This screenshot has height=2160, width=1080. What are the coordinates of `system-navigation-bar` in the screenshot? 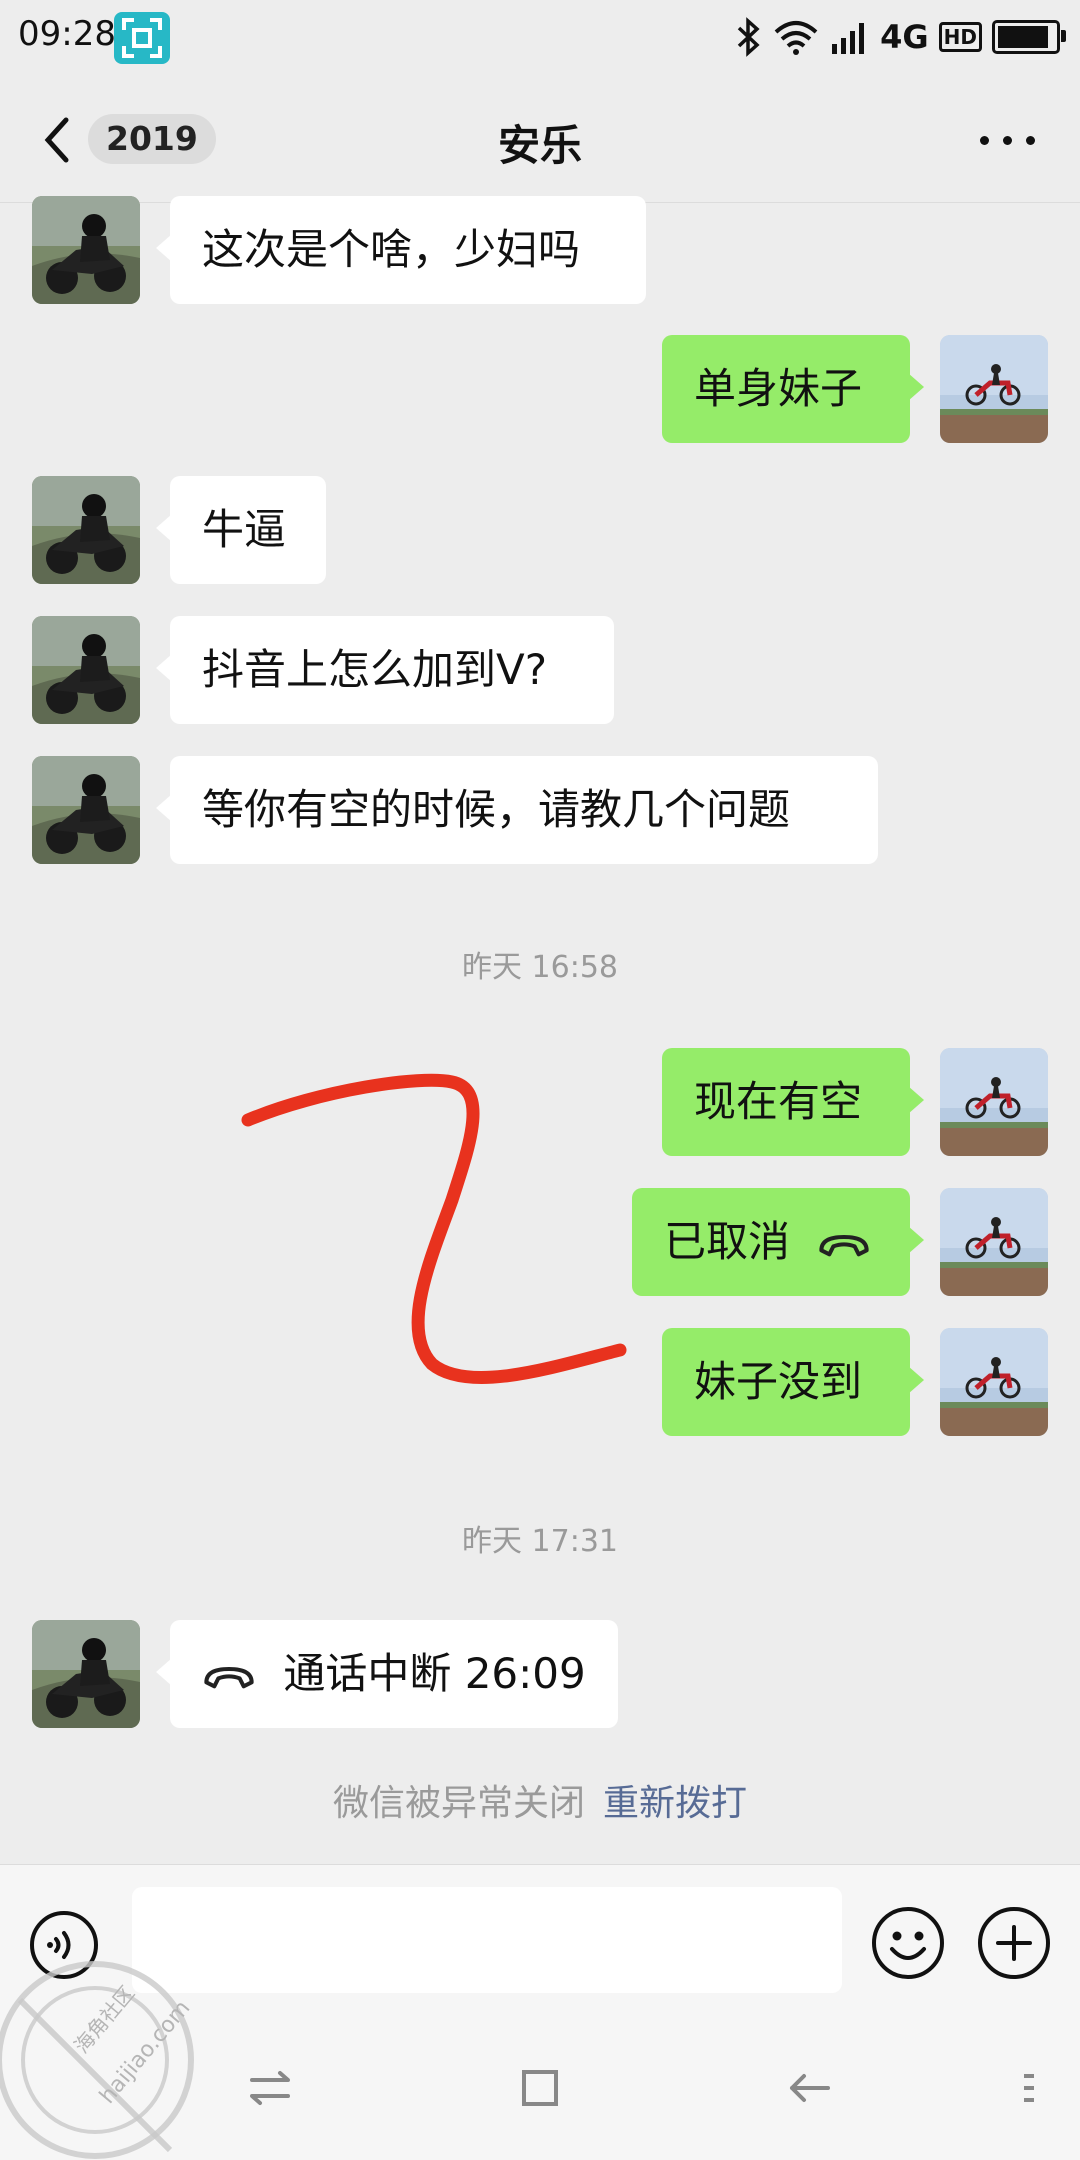 It's located at (540, 2087).